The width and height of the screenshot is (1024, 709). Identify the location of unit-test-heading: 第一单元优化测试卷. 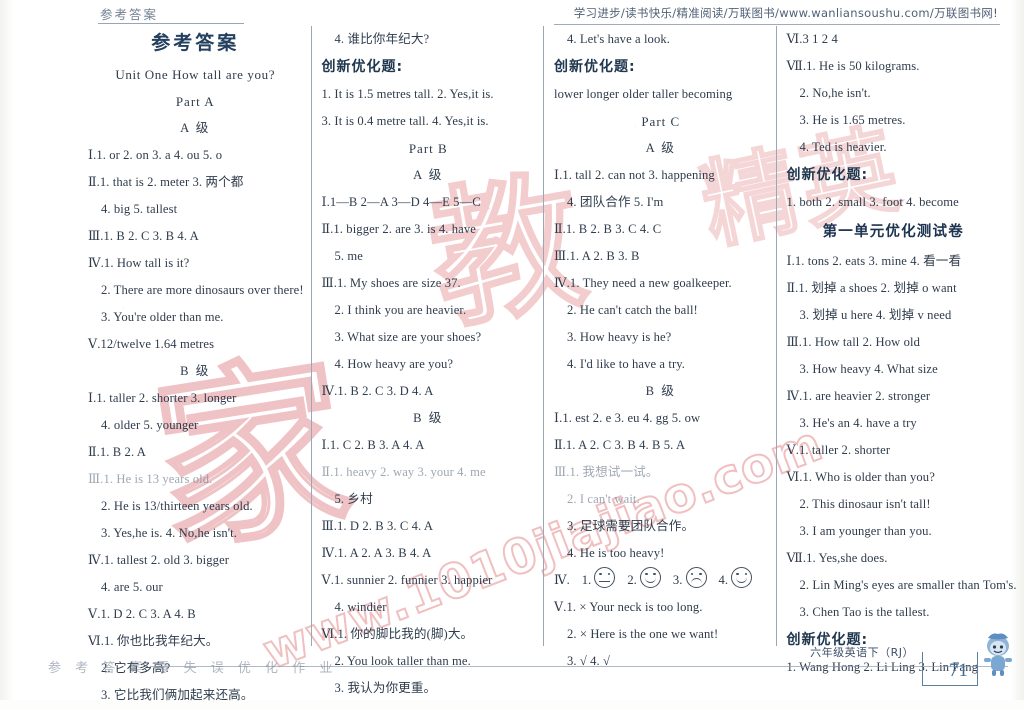
(893, 232).